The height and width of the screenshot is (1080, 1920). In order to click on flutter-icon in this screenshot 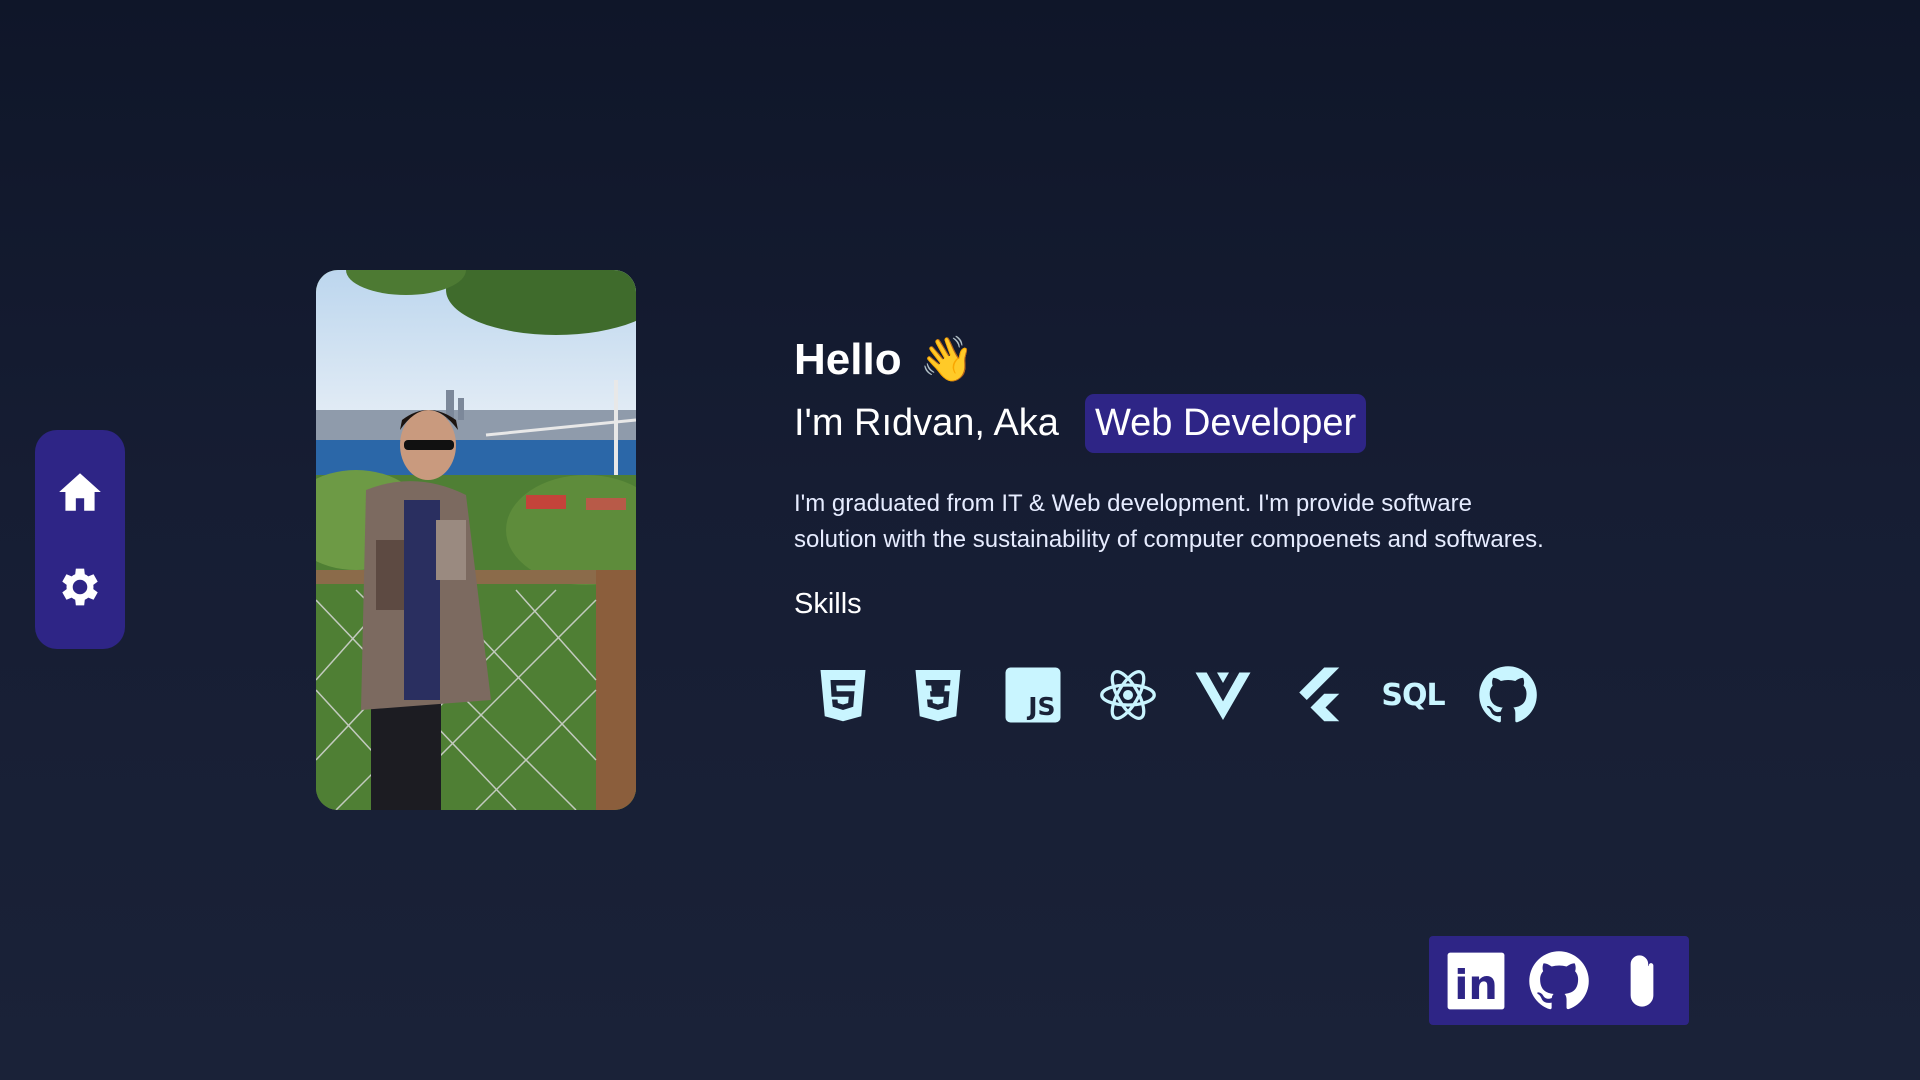, I will do `click(1319, 694)`.